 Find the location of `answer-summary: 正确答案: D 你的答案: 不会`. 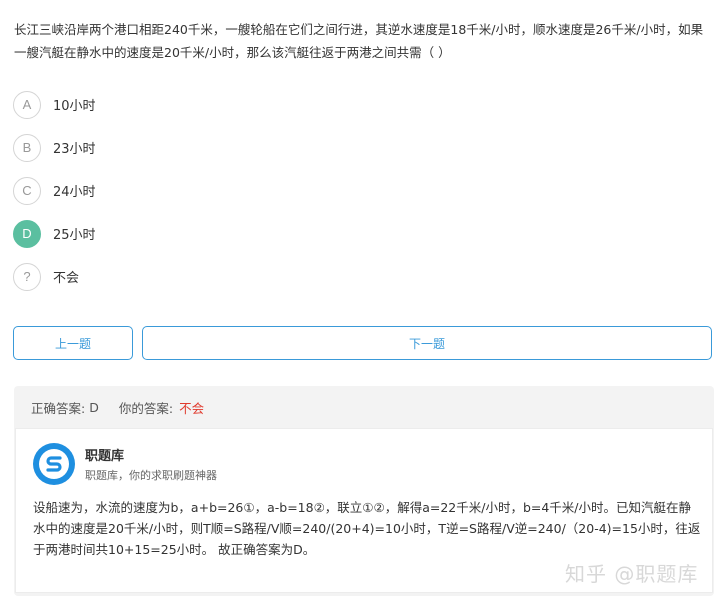

answer-summary: 正确答案: D 你的答案: 不会 is located at coordinates (364, 407).